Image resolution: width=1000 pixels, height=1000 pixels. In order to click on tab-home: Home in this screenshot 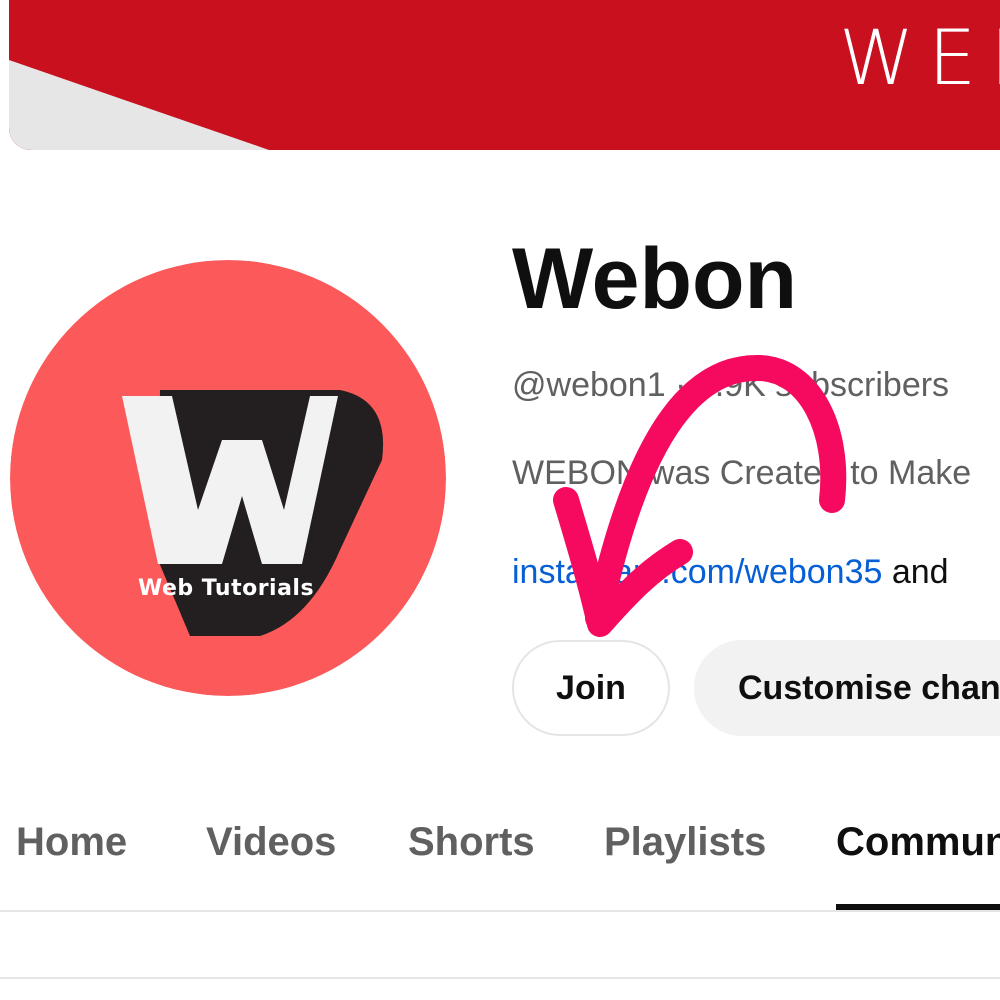, I will do `click(71, 842)`.